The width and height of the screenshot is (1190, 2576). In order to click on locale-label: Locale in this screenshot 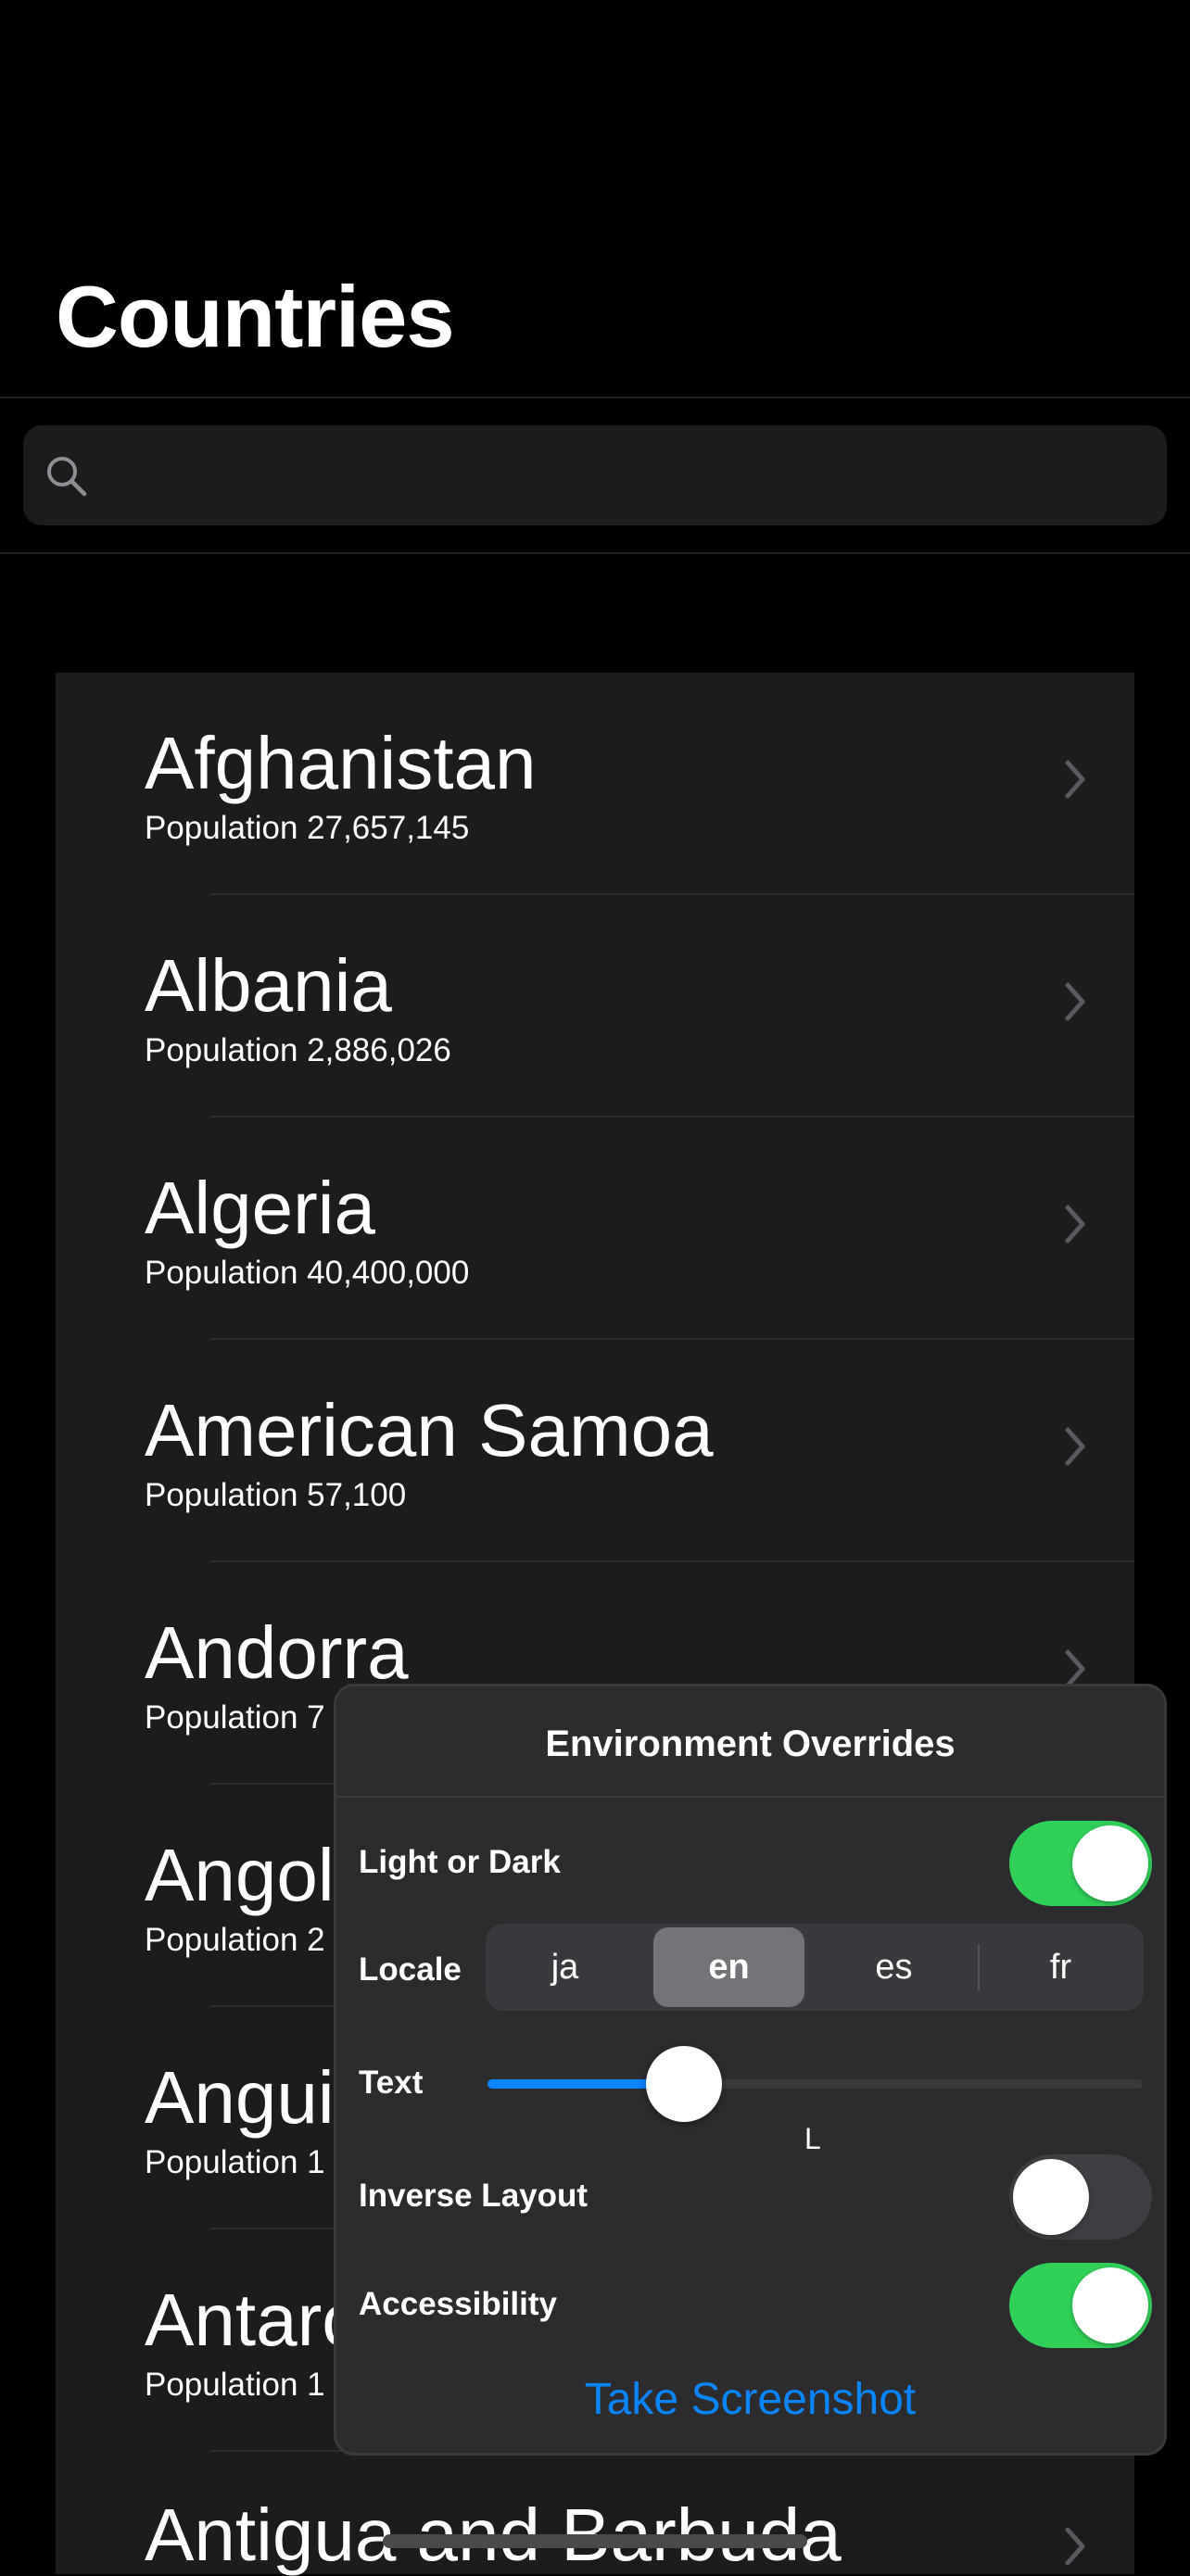, I will do `click(410, 1970)`.